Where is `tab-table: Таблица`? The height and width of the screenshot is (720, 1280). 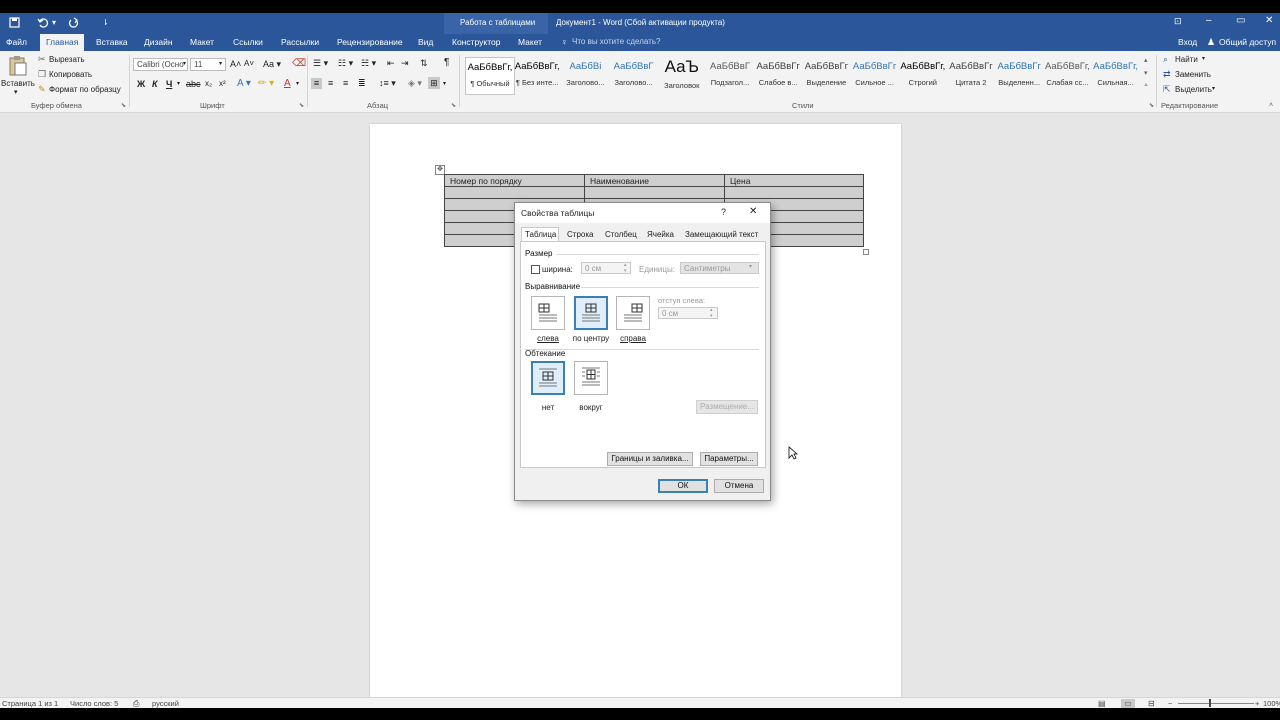
tab-table: Таблица is located at coordinates (540, 234).